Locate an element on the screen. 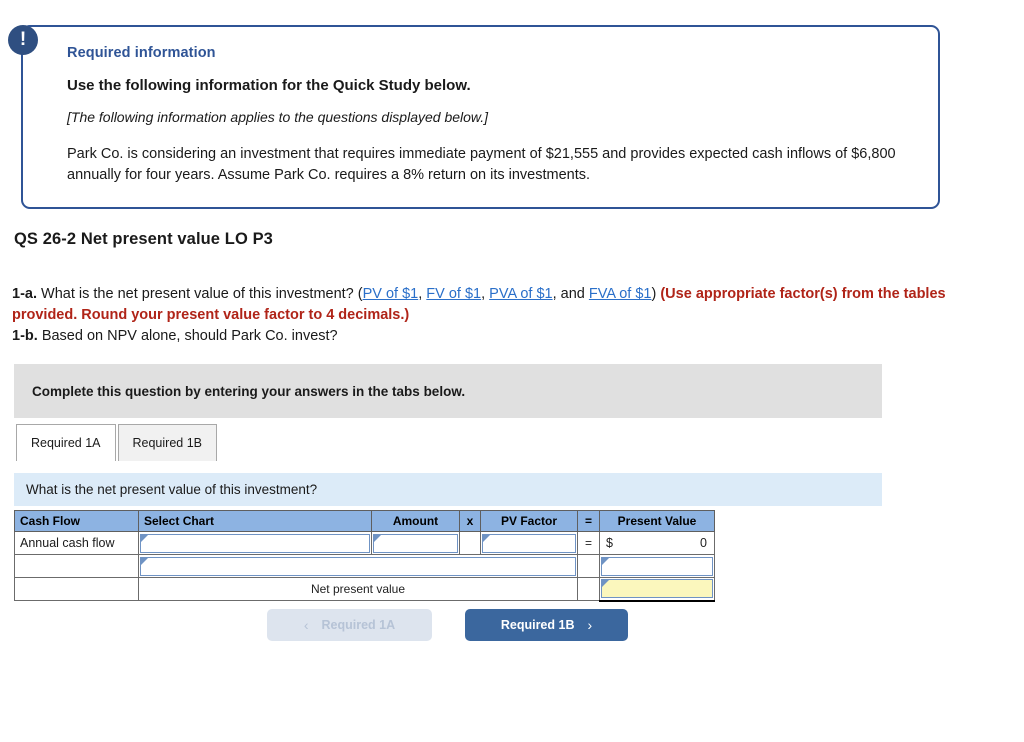 The image size is (1024, 742). exclamation-icon: ! is located at coordinates (23, 40).